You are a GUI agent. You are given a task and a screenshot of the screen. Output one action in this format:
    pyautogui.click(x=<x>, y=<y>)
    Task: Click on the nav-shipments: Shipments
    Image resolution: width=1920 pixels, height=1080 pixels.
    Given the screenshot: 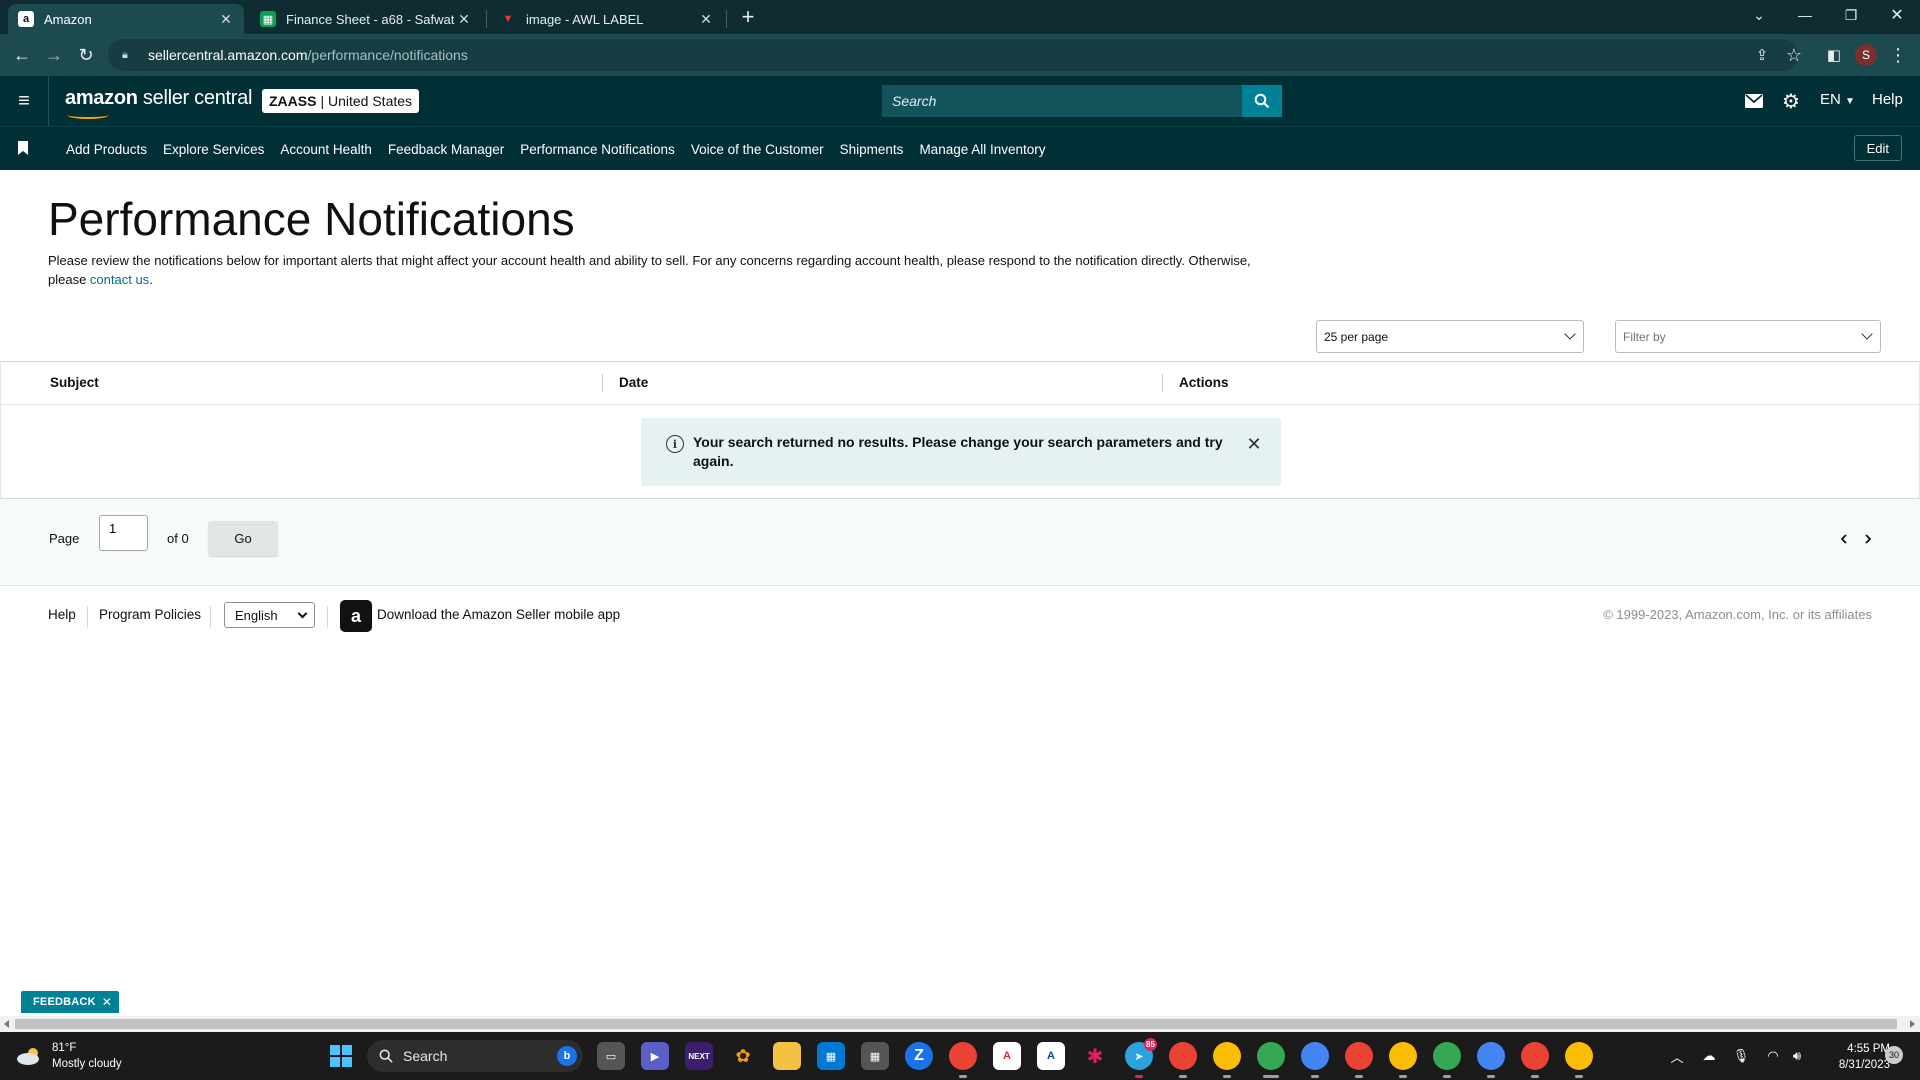 What is the action you would take?
    pyautogui.click(x=872, y=149)
    